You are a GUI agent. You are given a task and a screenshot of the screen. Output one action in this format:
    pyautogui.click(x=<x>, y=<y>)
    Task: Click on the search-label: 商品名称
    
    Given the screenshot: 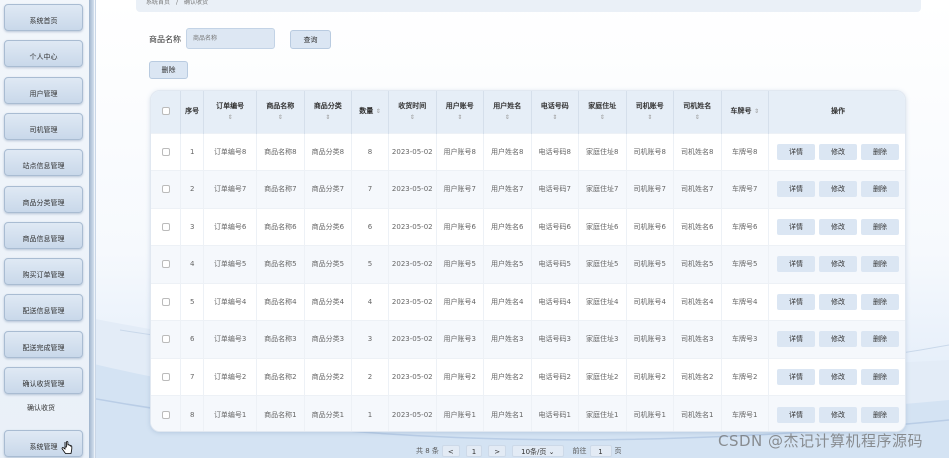 What is the action you would take?
    pyautogui.click(x=165, y=39)
    